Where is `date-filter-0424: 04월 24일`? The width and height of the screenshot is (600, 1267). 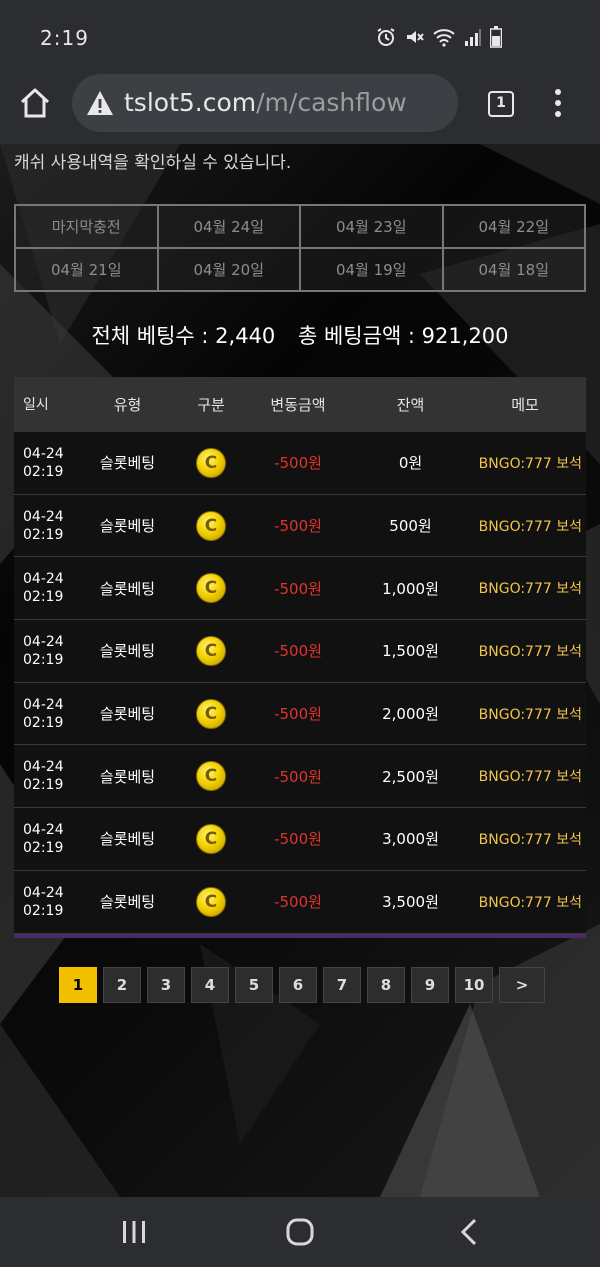 date-filter-0424: 04월 24일 is located at coordinates (228, 226).